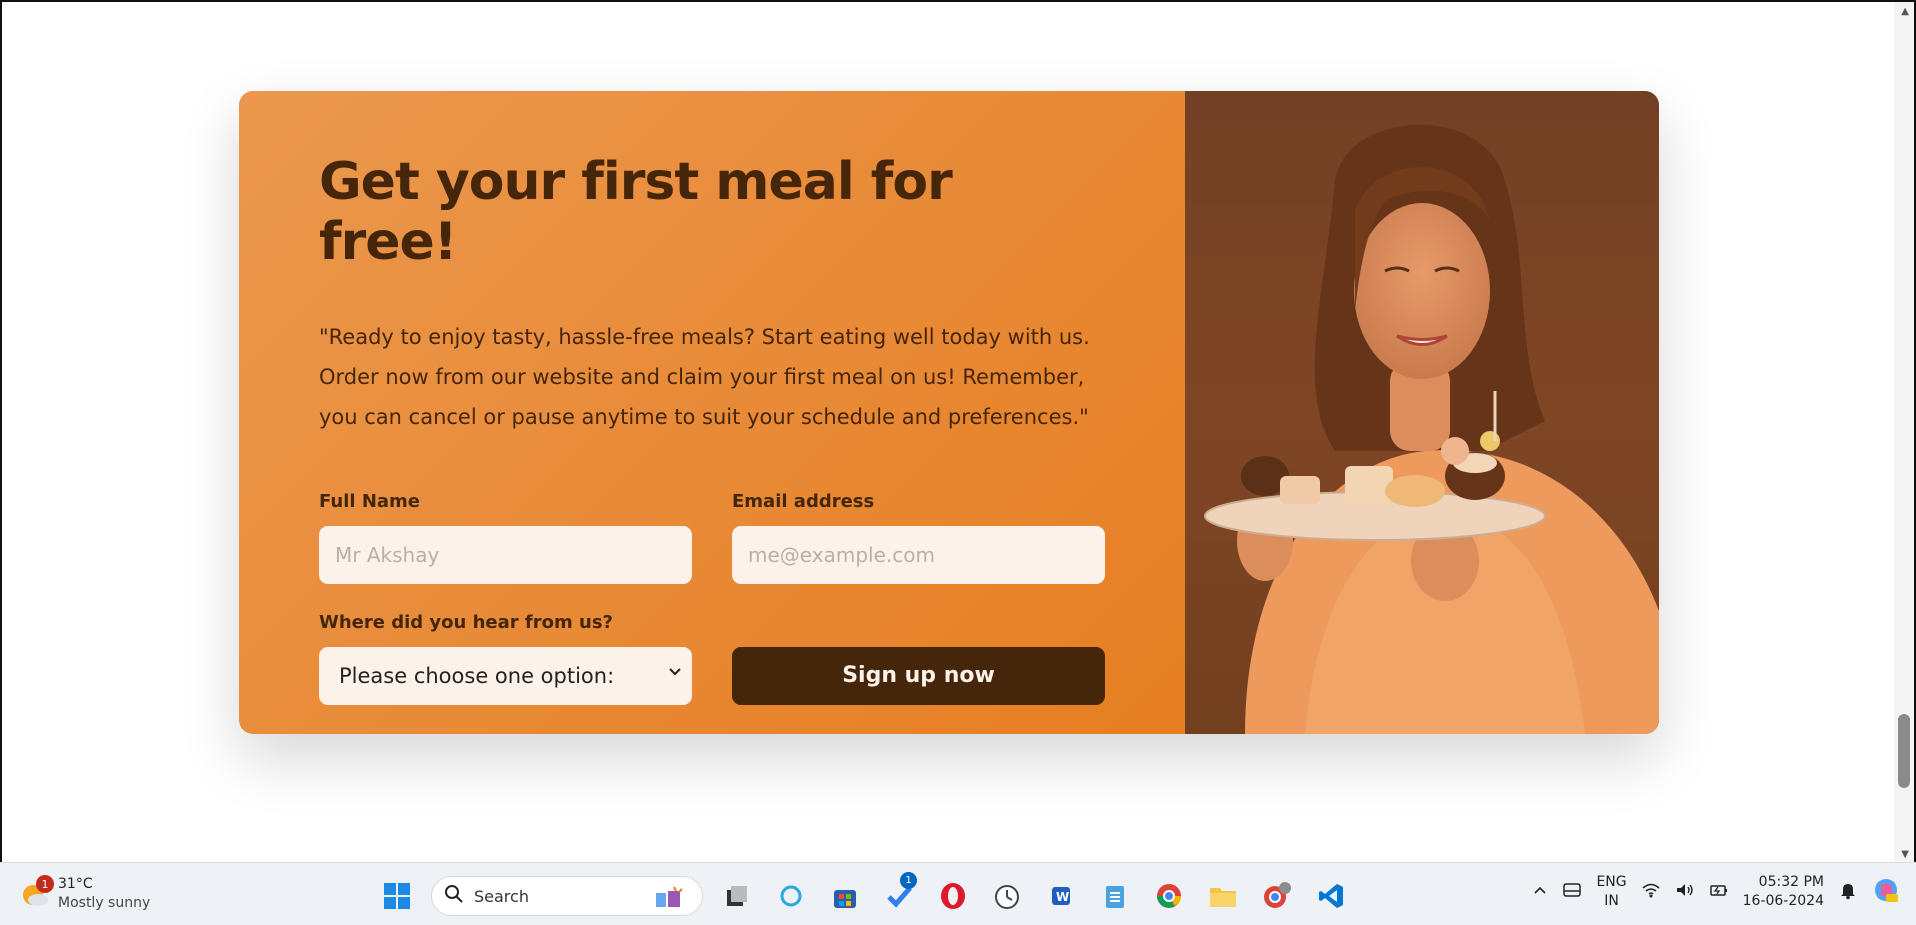  What do you see at coordinates (1611, 901) in the screenshot?
I see `language-line2: IN` at bounding box center [1611, 901].